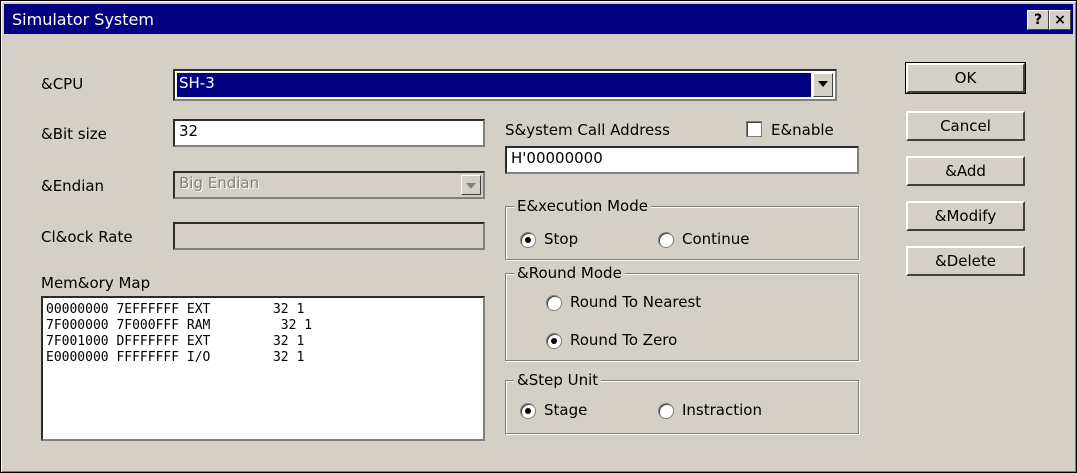  I want to click on close-icon: ×, so click(1060, 20).